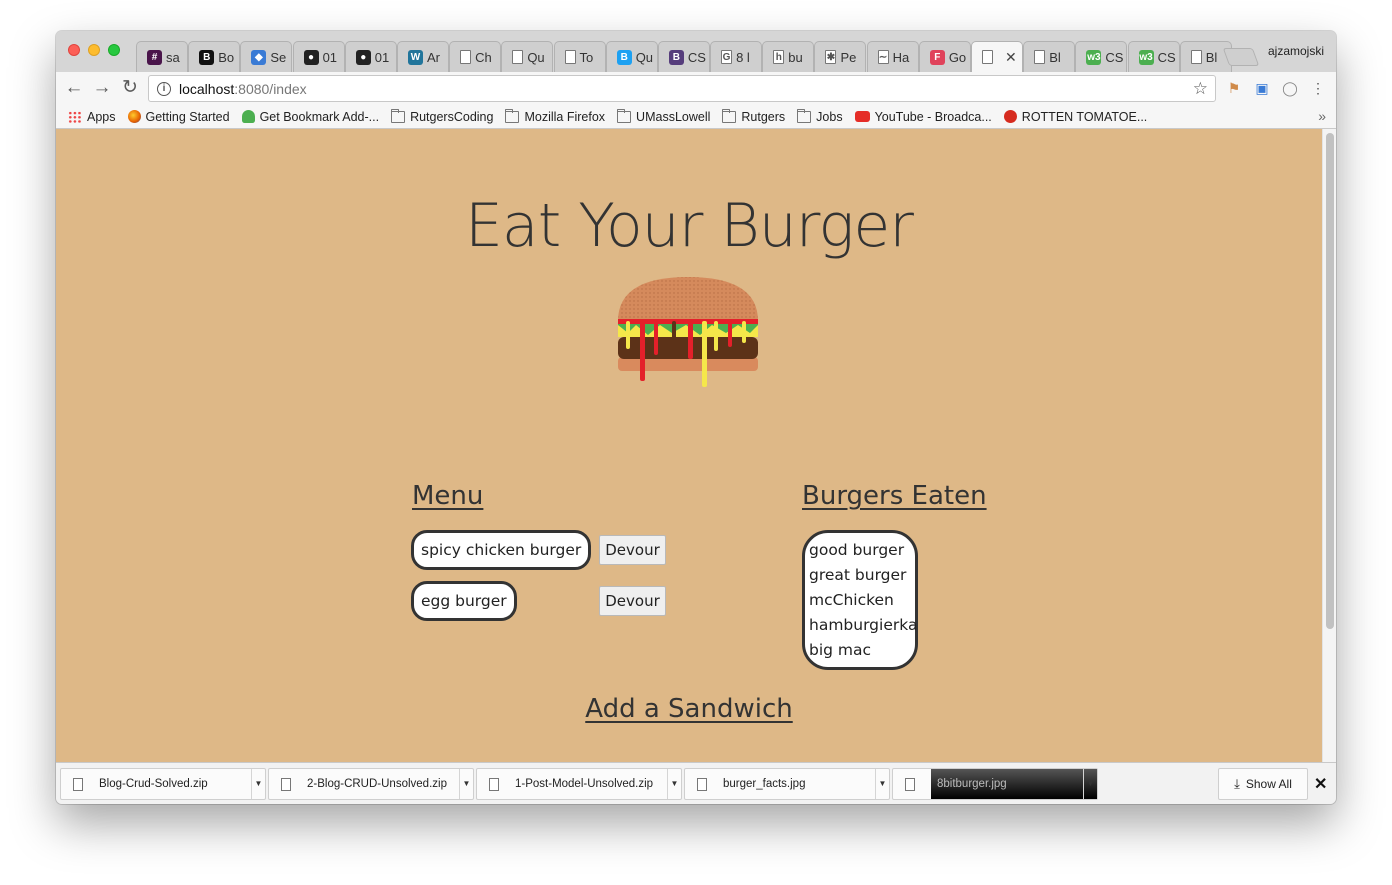  Describe the element at coordinates (1290, 88) in the screenshot. I see `extension-circle-icon: ◯` at that location.